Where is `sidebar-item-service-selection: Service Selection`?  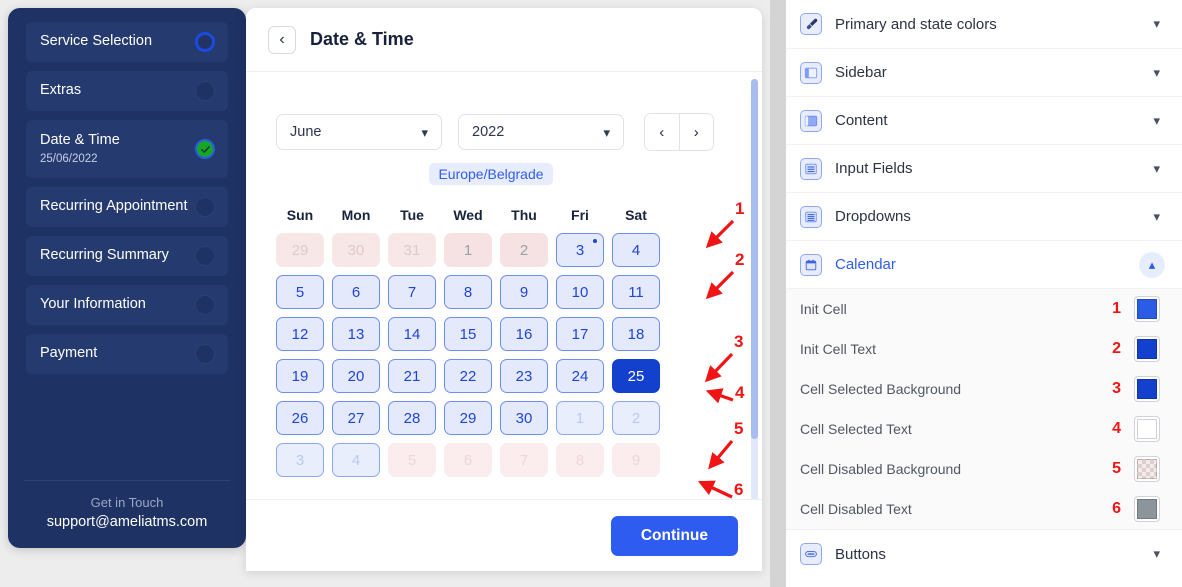 sidebar-item-service-selection: Service Selection is located at coordinates (127, 42).